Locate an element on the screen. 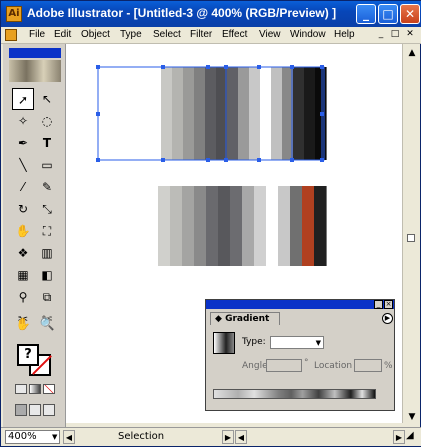 The width and height of the screenshot is (421, 447). scroll-thumb is located at coordinates (411, 238).